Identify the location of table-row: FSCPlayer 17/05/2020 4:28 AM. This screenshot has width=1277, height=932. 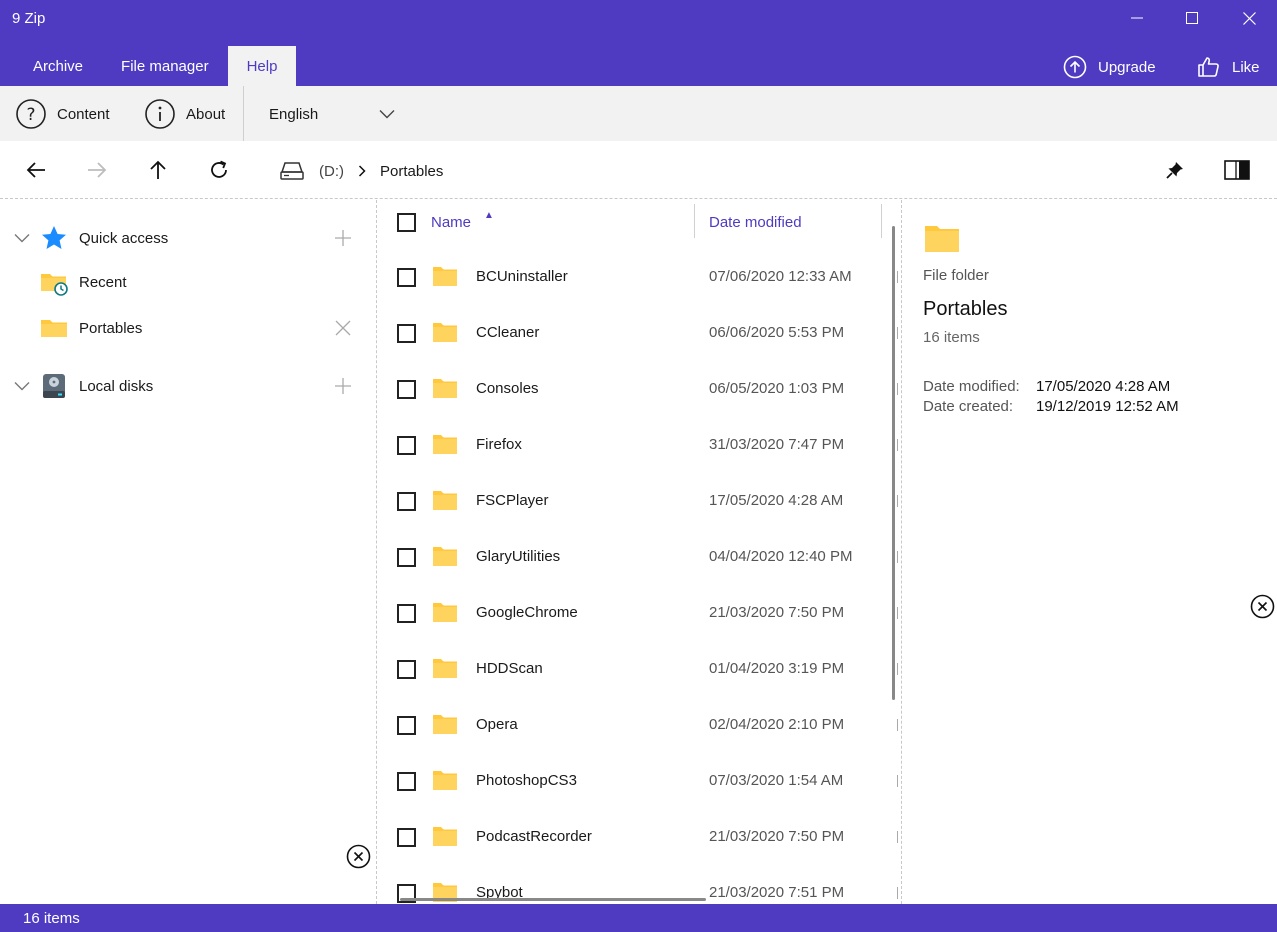
(633, 501).